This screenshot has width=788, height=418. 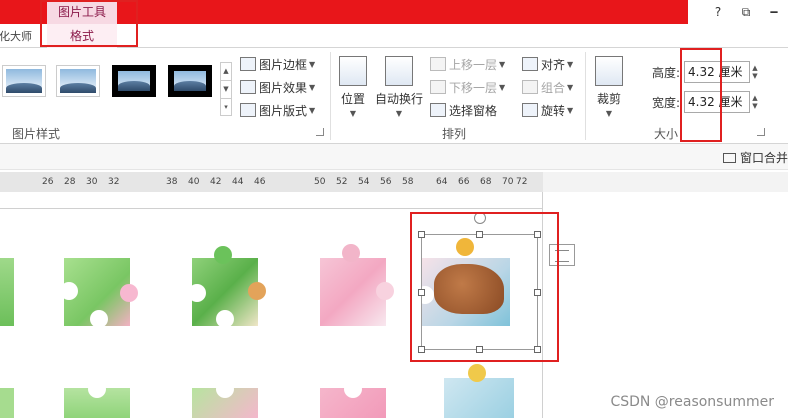 What do you see at coordinates (464, 182) in the screenshot?
I see `ruler-tick-label: 66` at bounding box center [464, 182].